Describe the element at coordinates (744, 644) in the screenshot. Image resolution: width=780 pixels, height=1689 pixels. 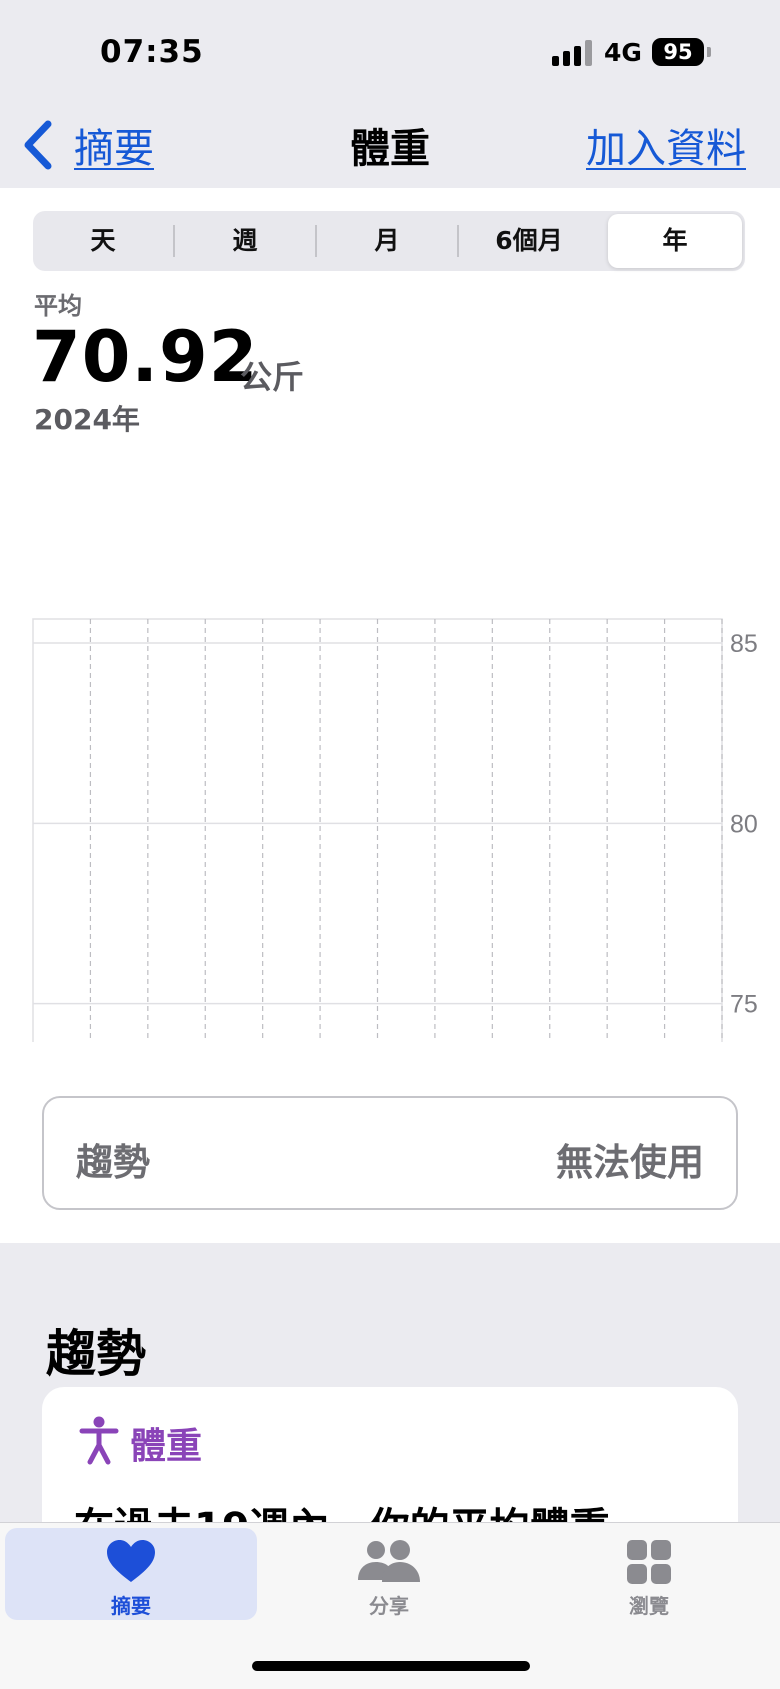
I see `chart-y-tick-label: 85` at that location.